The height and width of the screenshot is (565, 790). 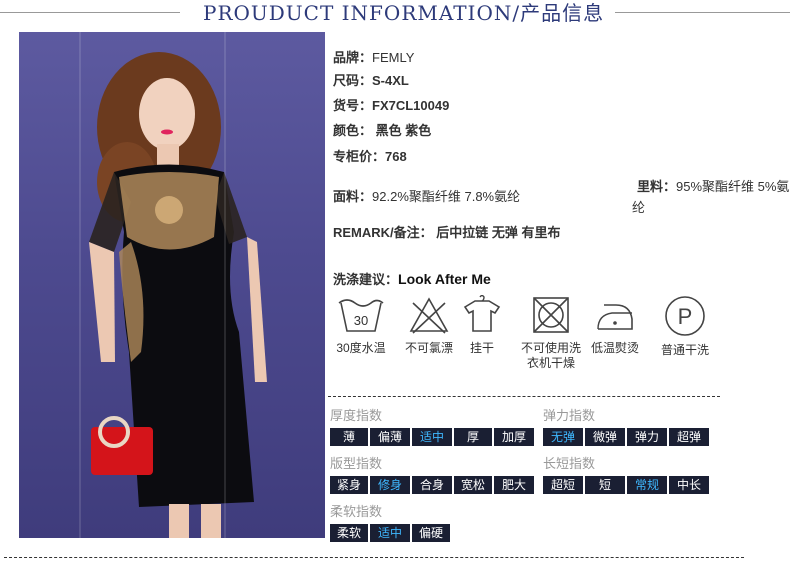 I want to click on dry-clean-p-icon: P, so click(x=685, y=316).